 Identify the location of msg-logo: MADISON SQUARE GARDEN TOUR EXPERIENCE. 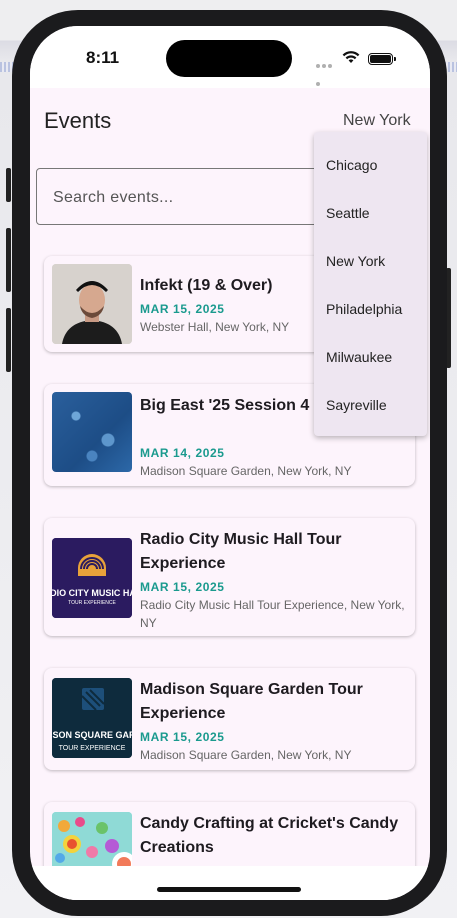
(92, 718).